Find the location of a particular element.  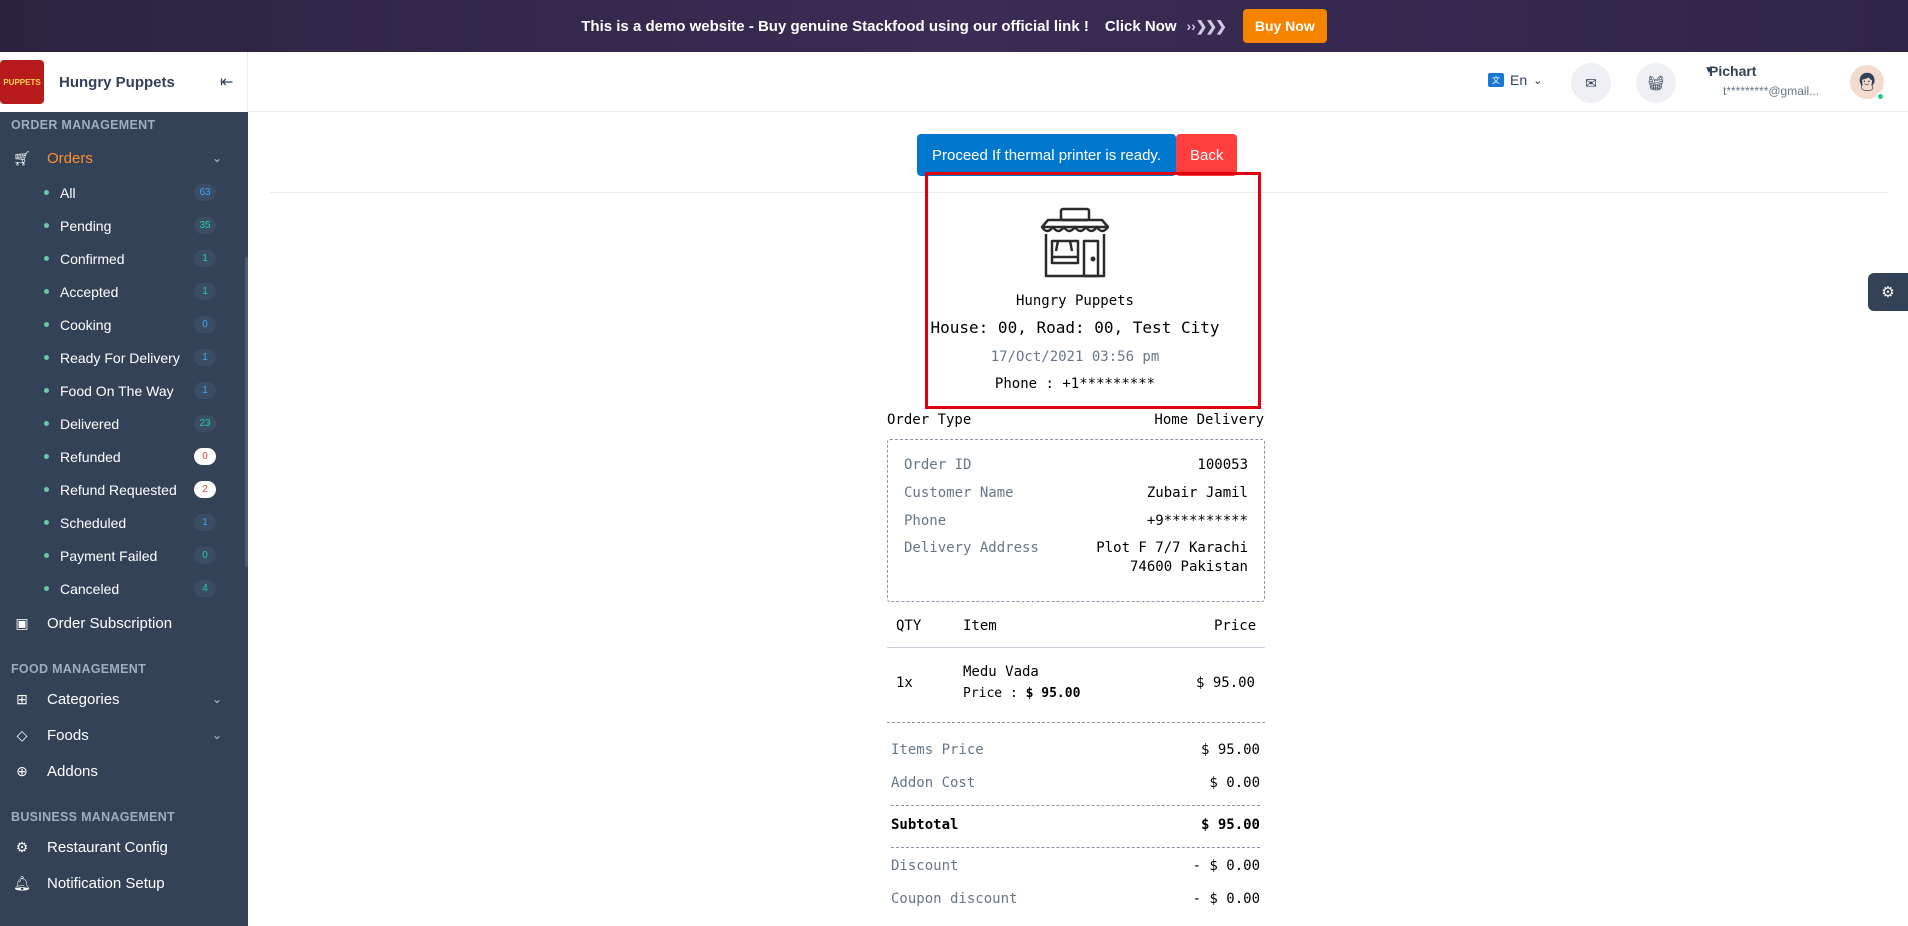

discount-row: Discount - $ 0.00 is located at coordinates (1075, 866).